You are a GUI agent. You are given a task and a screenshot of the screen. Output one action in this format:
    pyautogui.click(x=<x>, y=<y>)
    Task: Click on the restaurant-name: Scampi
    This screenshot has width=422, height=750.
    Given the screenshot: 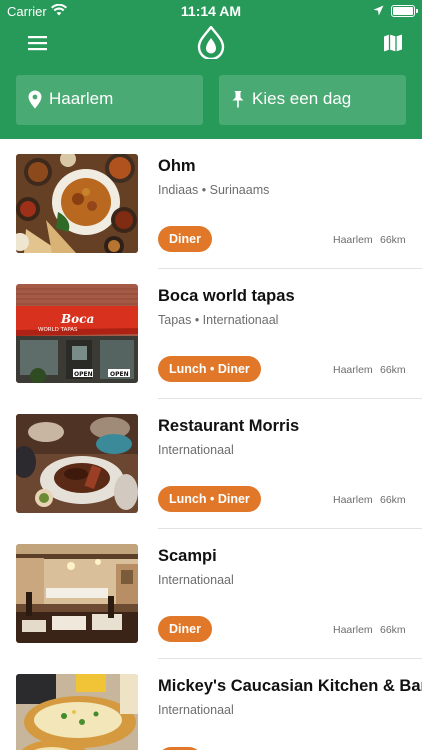 What is the action you would take?
    pyautogui.click(x=187, y=556)
    